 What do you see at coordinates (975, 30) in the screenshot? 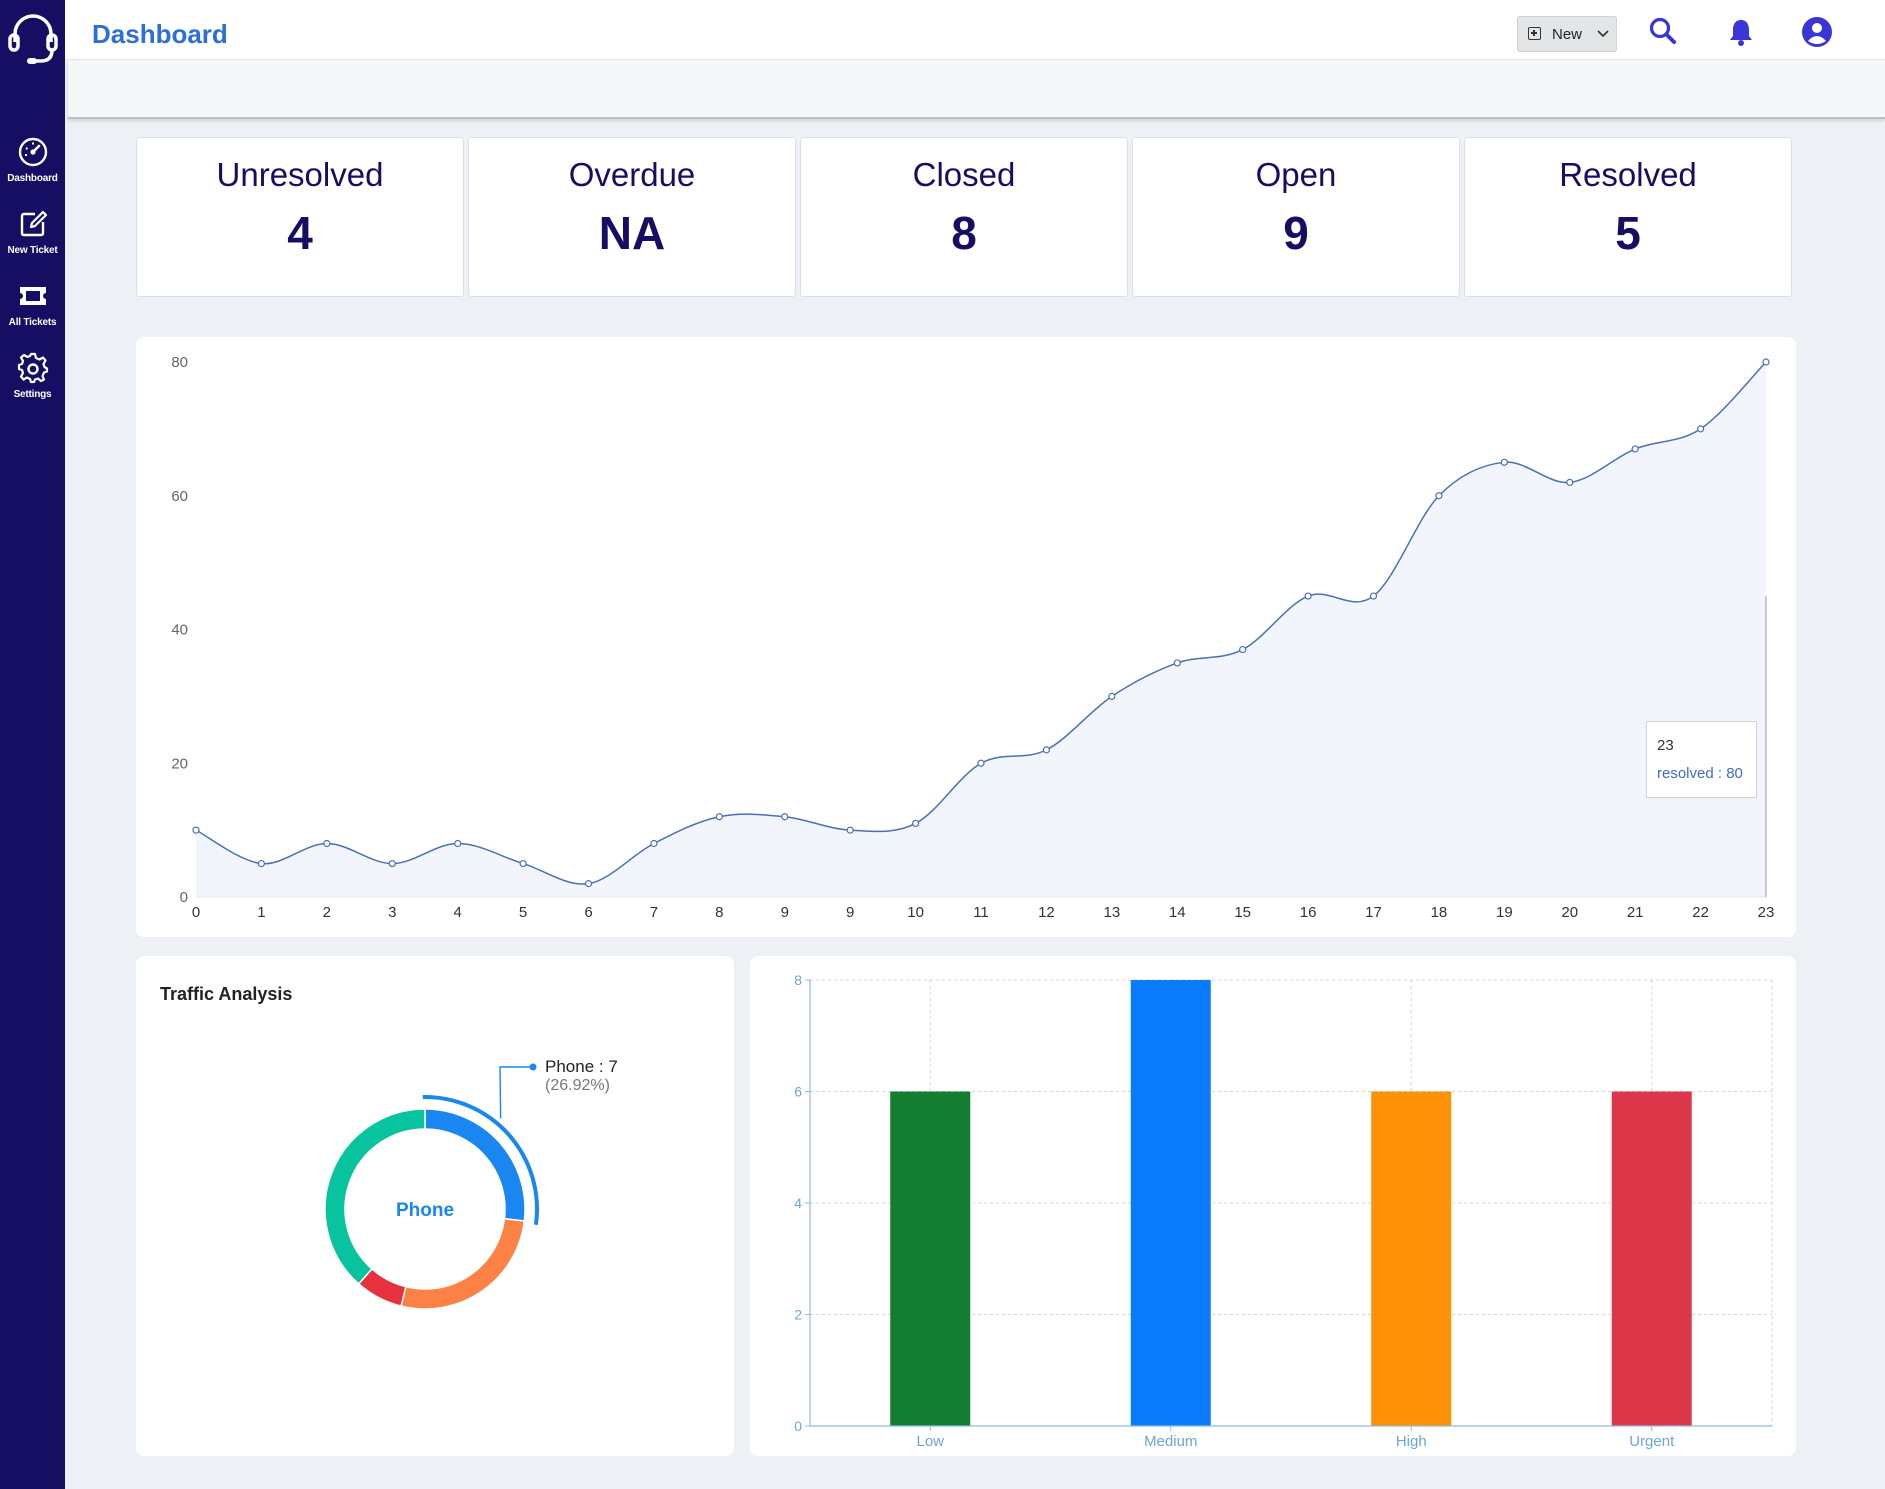
I see `top-bar: Dashboard New` at bounding box center [975, 30].